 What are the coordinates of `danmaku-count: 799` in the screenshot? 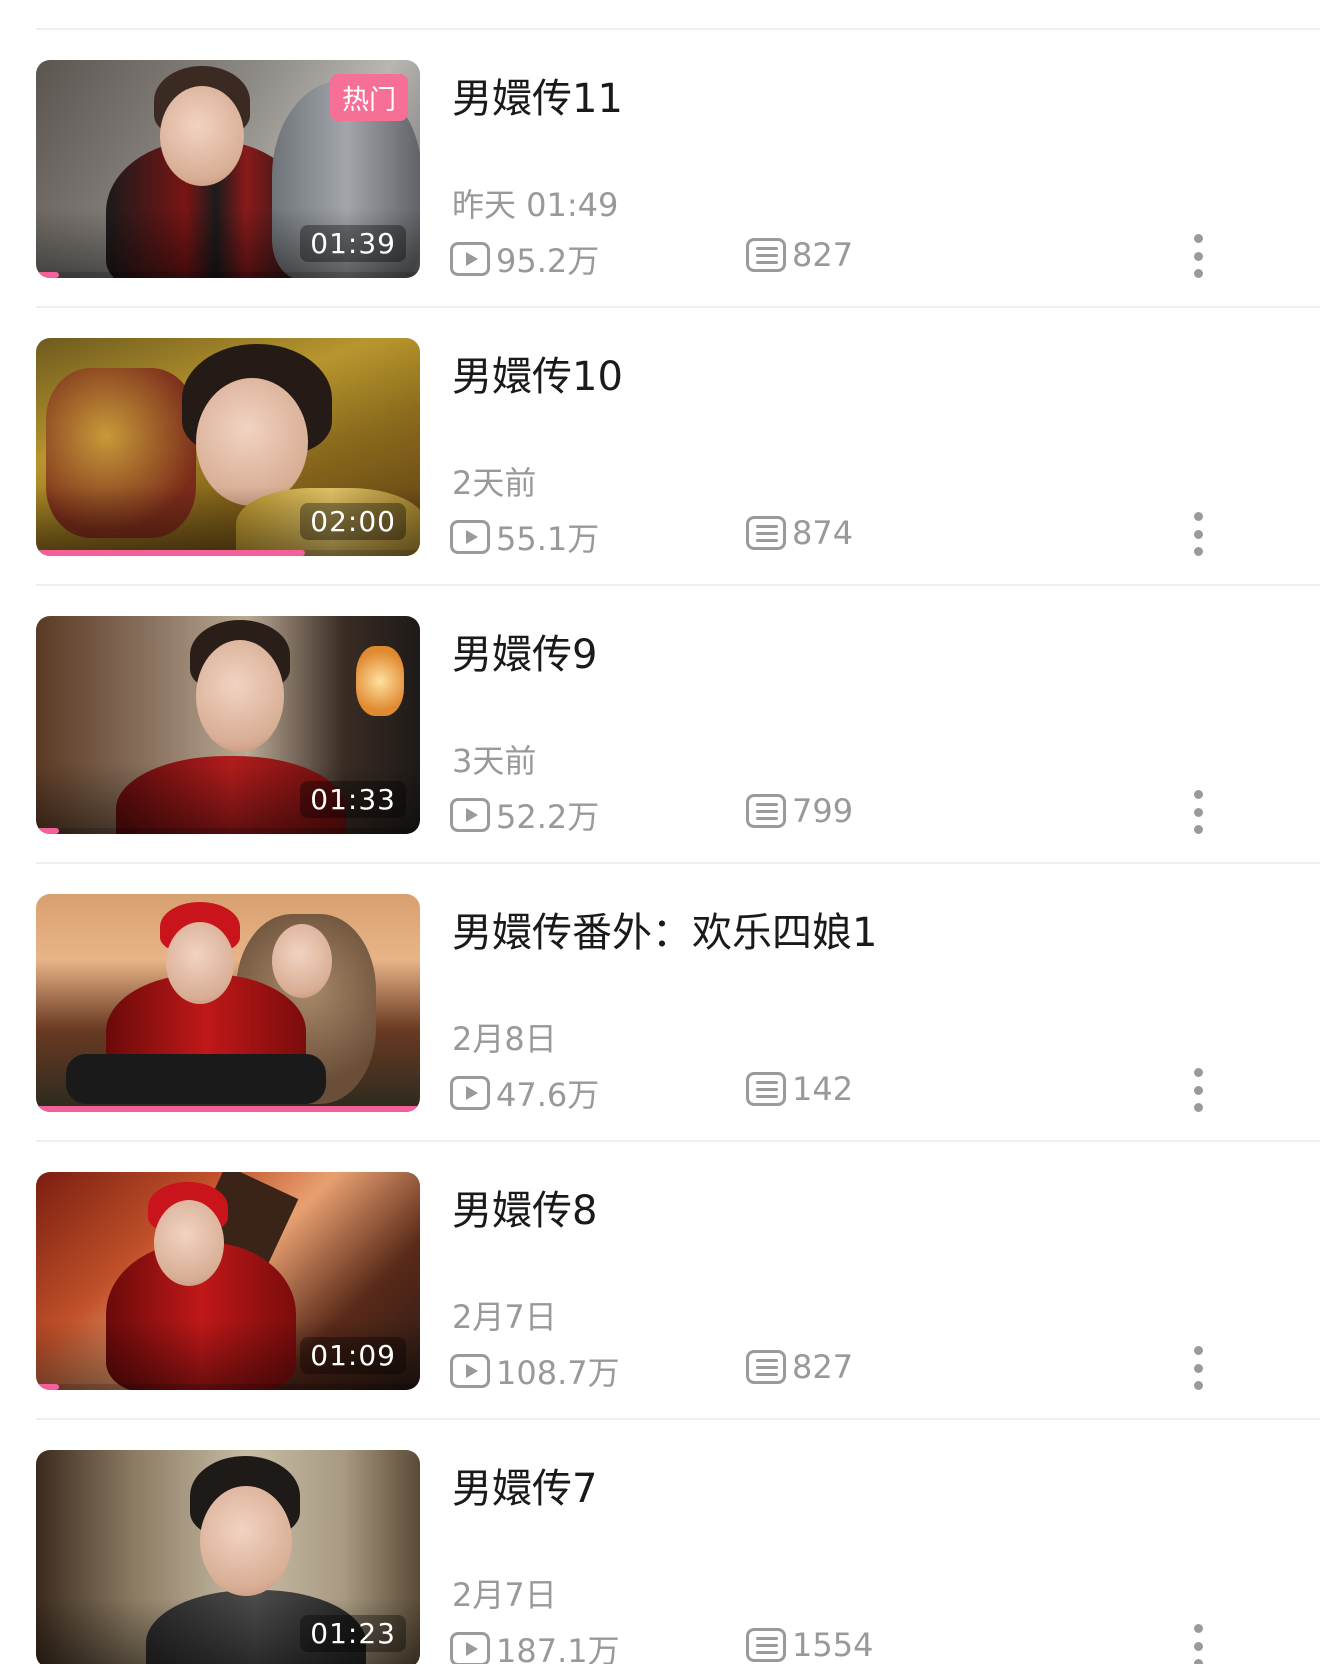 It's located at (799, 811).